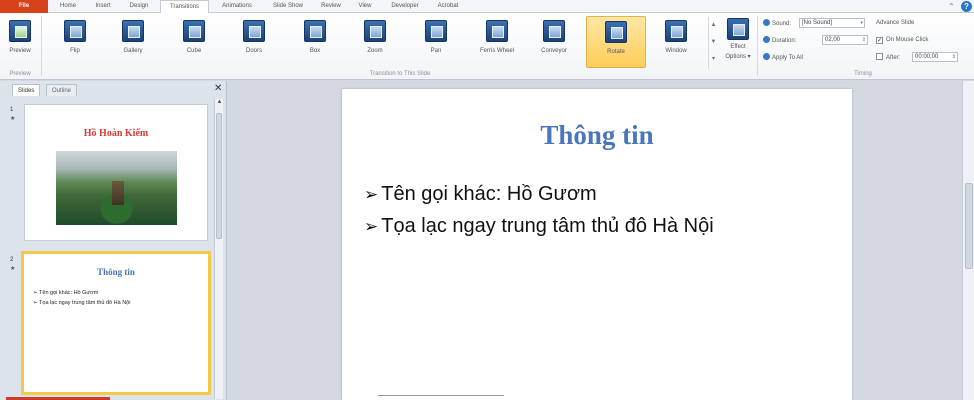 This screenshot has height=400, width=974. I want to click on duration-input: 02,00 ⇕, so click(845, 40).